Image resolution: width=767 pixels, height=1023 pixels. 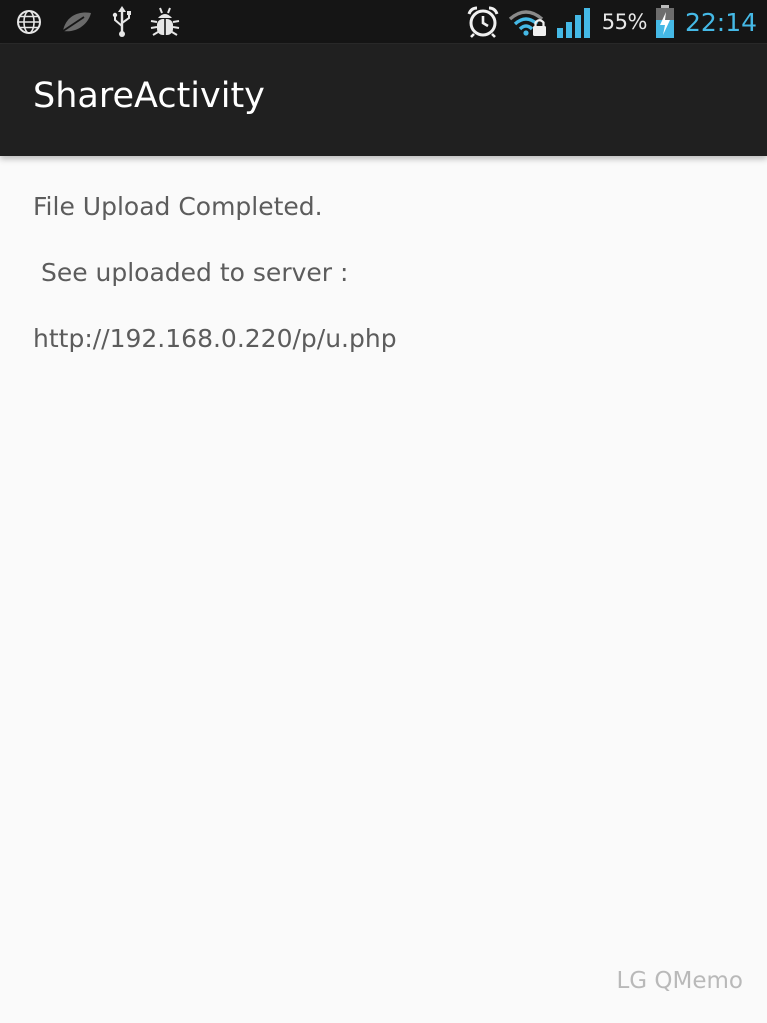 What do you see at coordinates (528, 22) in the screenshot?
I see `wifi-lock-icon` at bounding box center [528, 22].